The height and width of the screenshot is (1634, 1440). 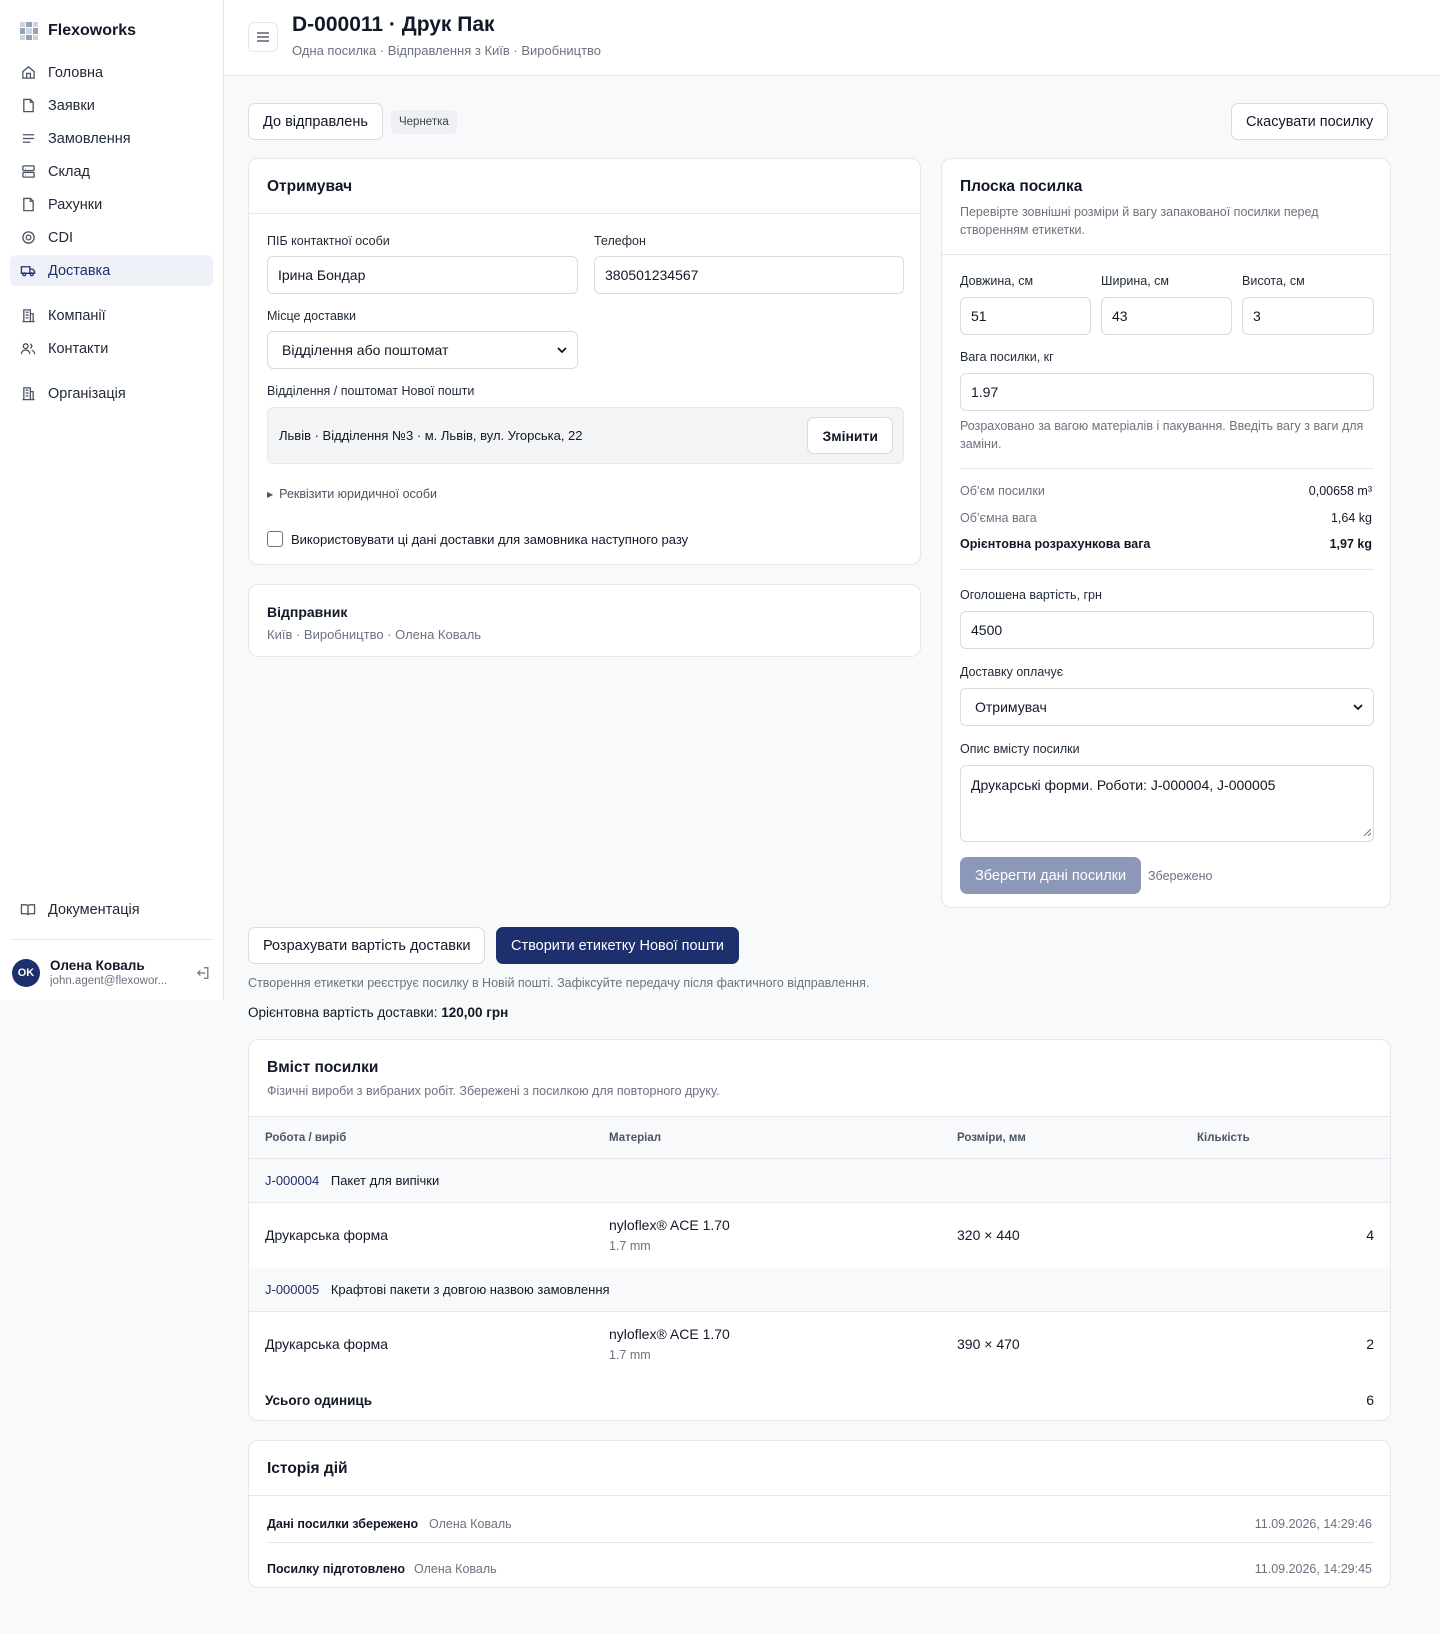 I want to click on sidebar-item-organization: Організація, so click(x=111, y=393).